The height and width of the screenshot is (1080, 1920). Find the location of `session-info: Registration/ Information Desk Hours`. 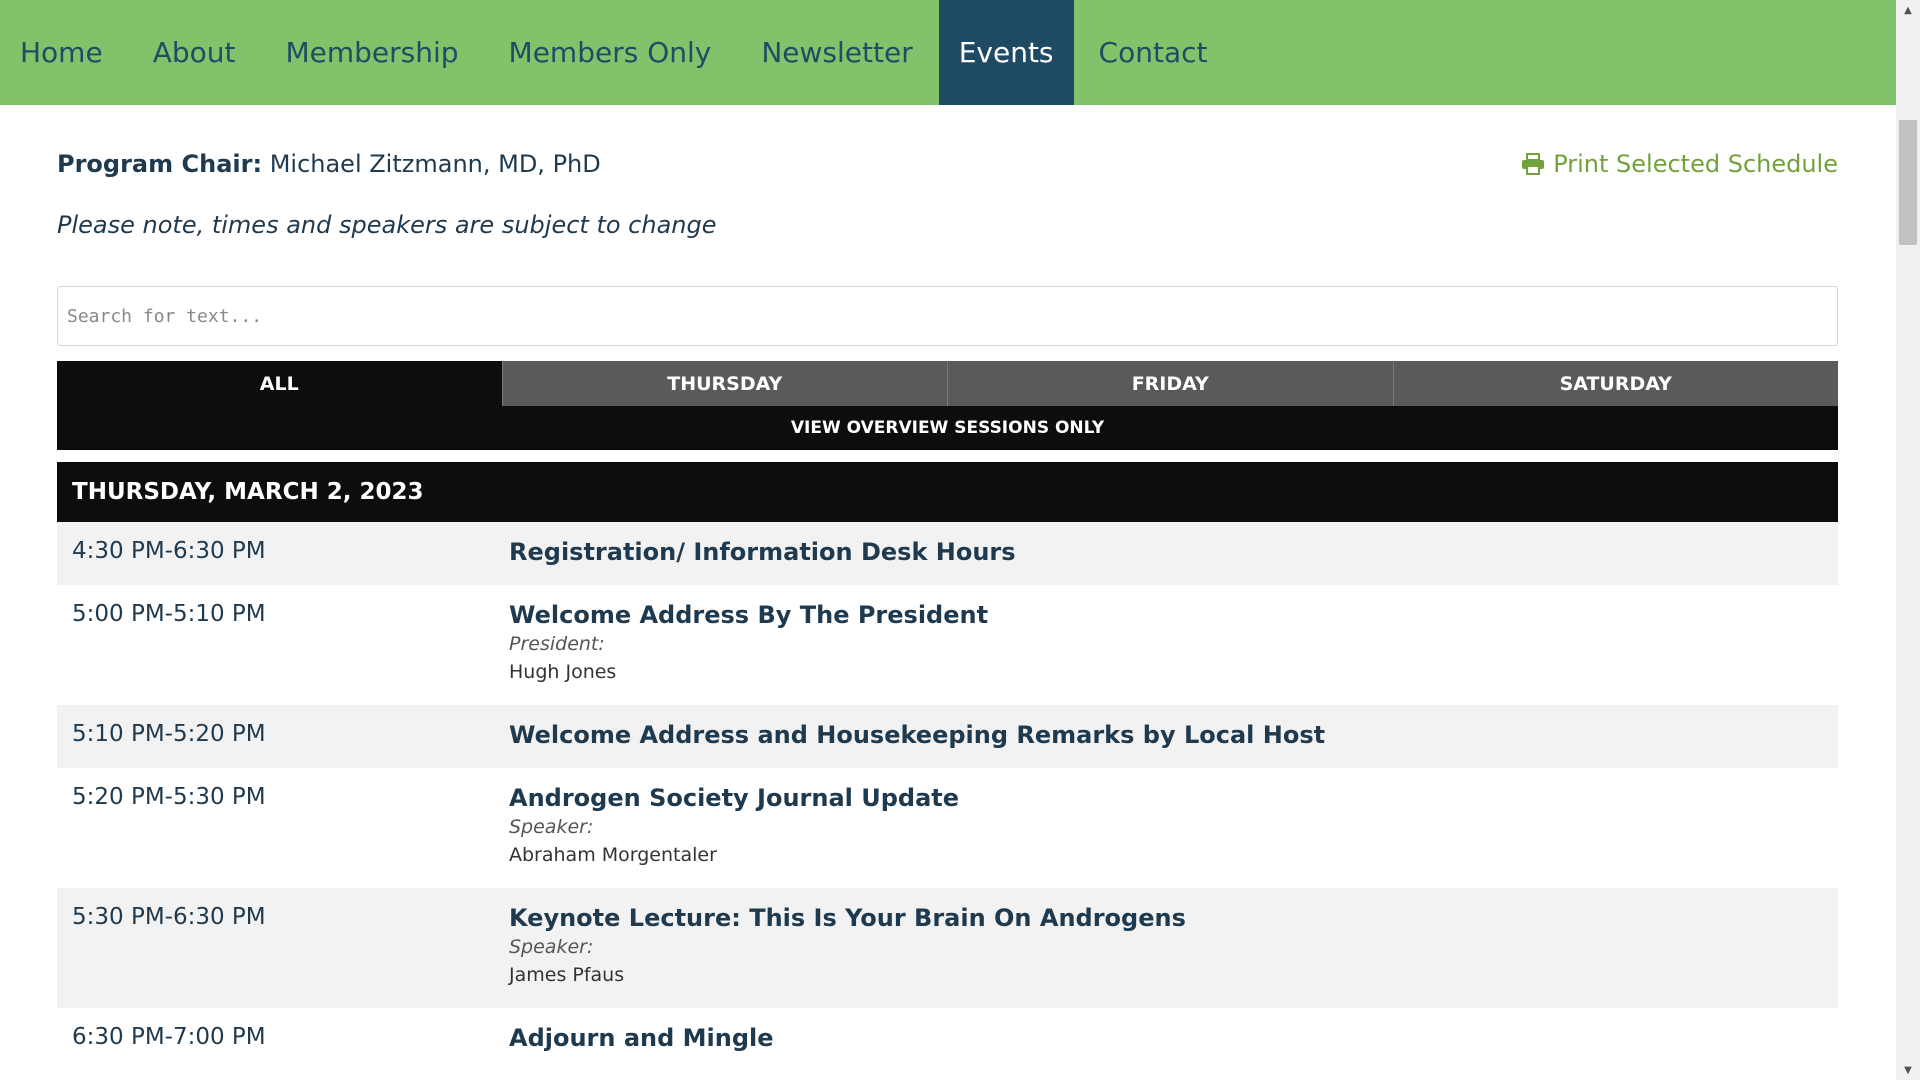

session-info: Registration/ Information Desk Hours is located at coordinates (1173, 553).